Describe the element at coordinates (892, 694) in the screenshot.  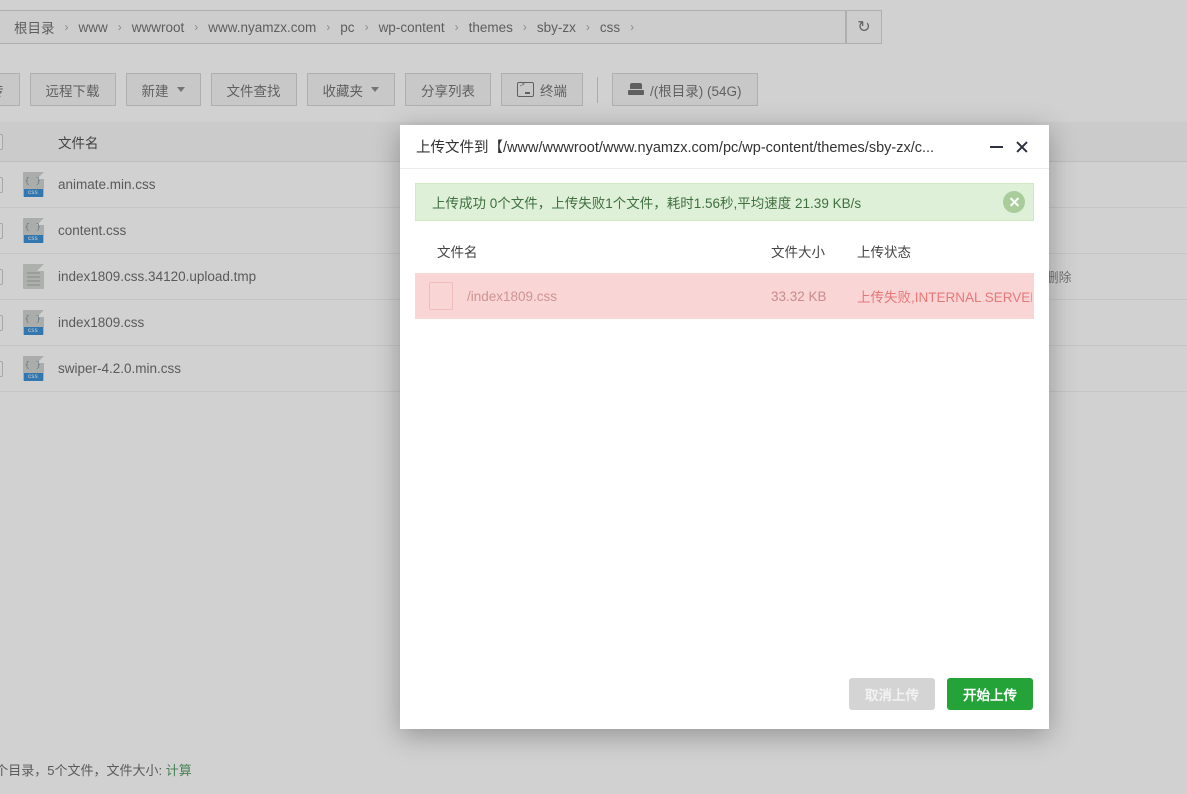
I see `cancel-upload-button: 取消上传` at that location.